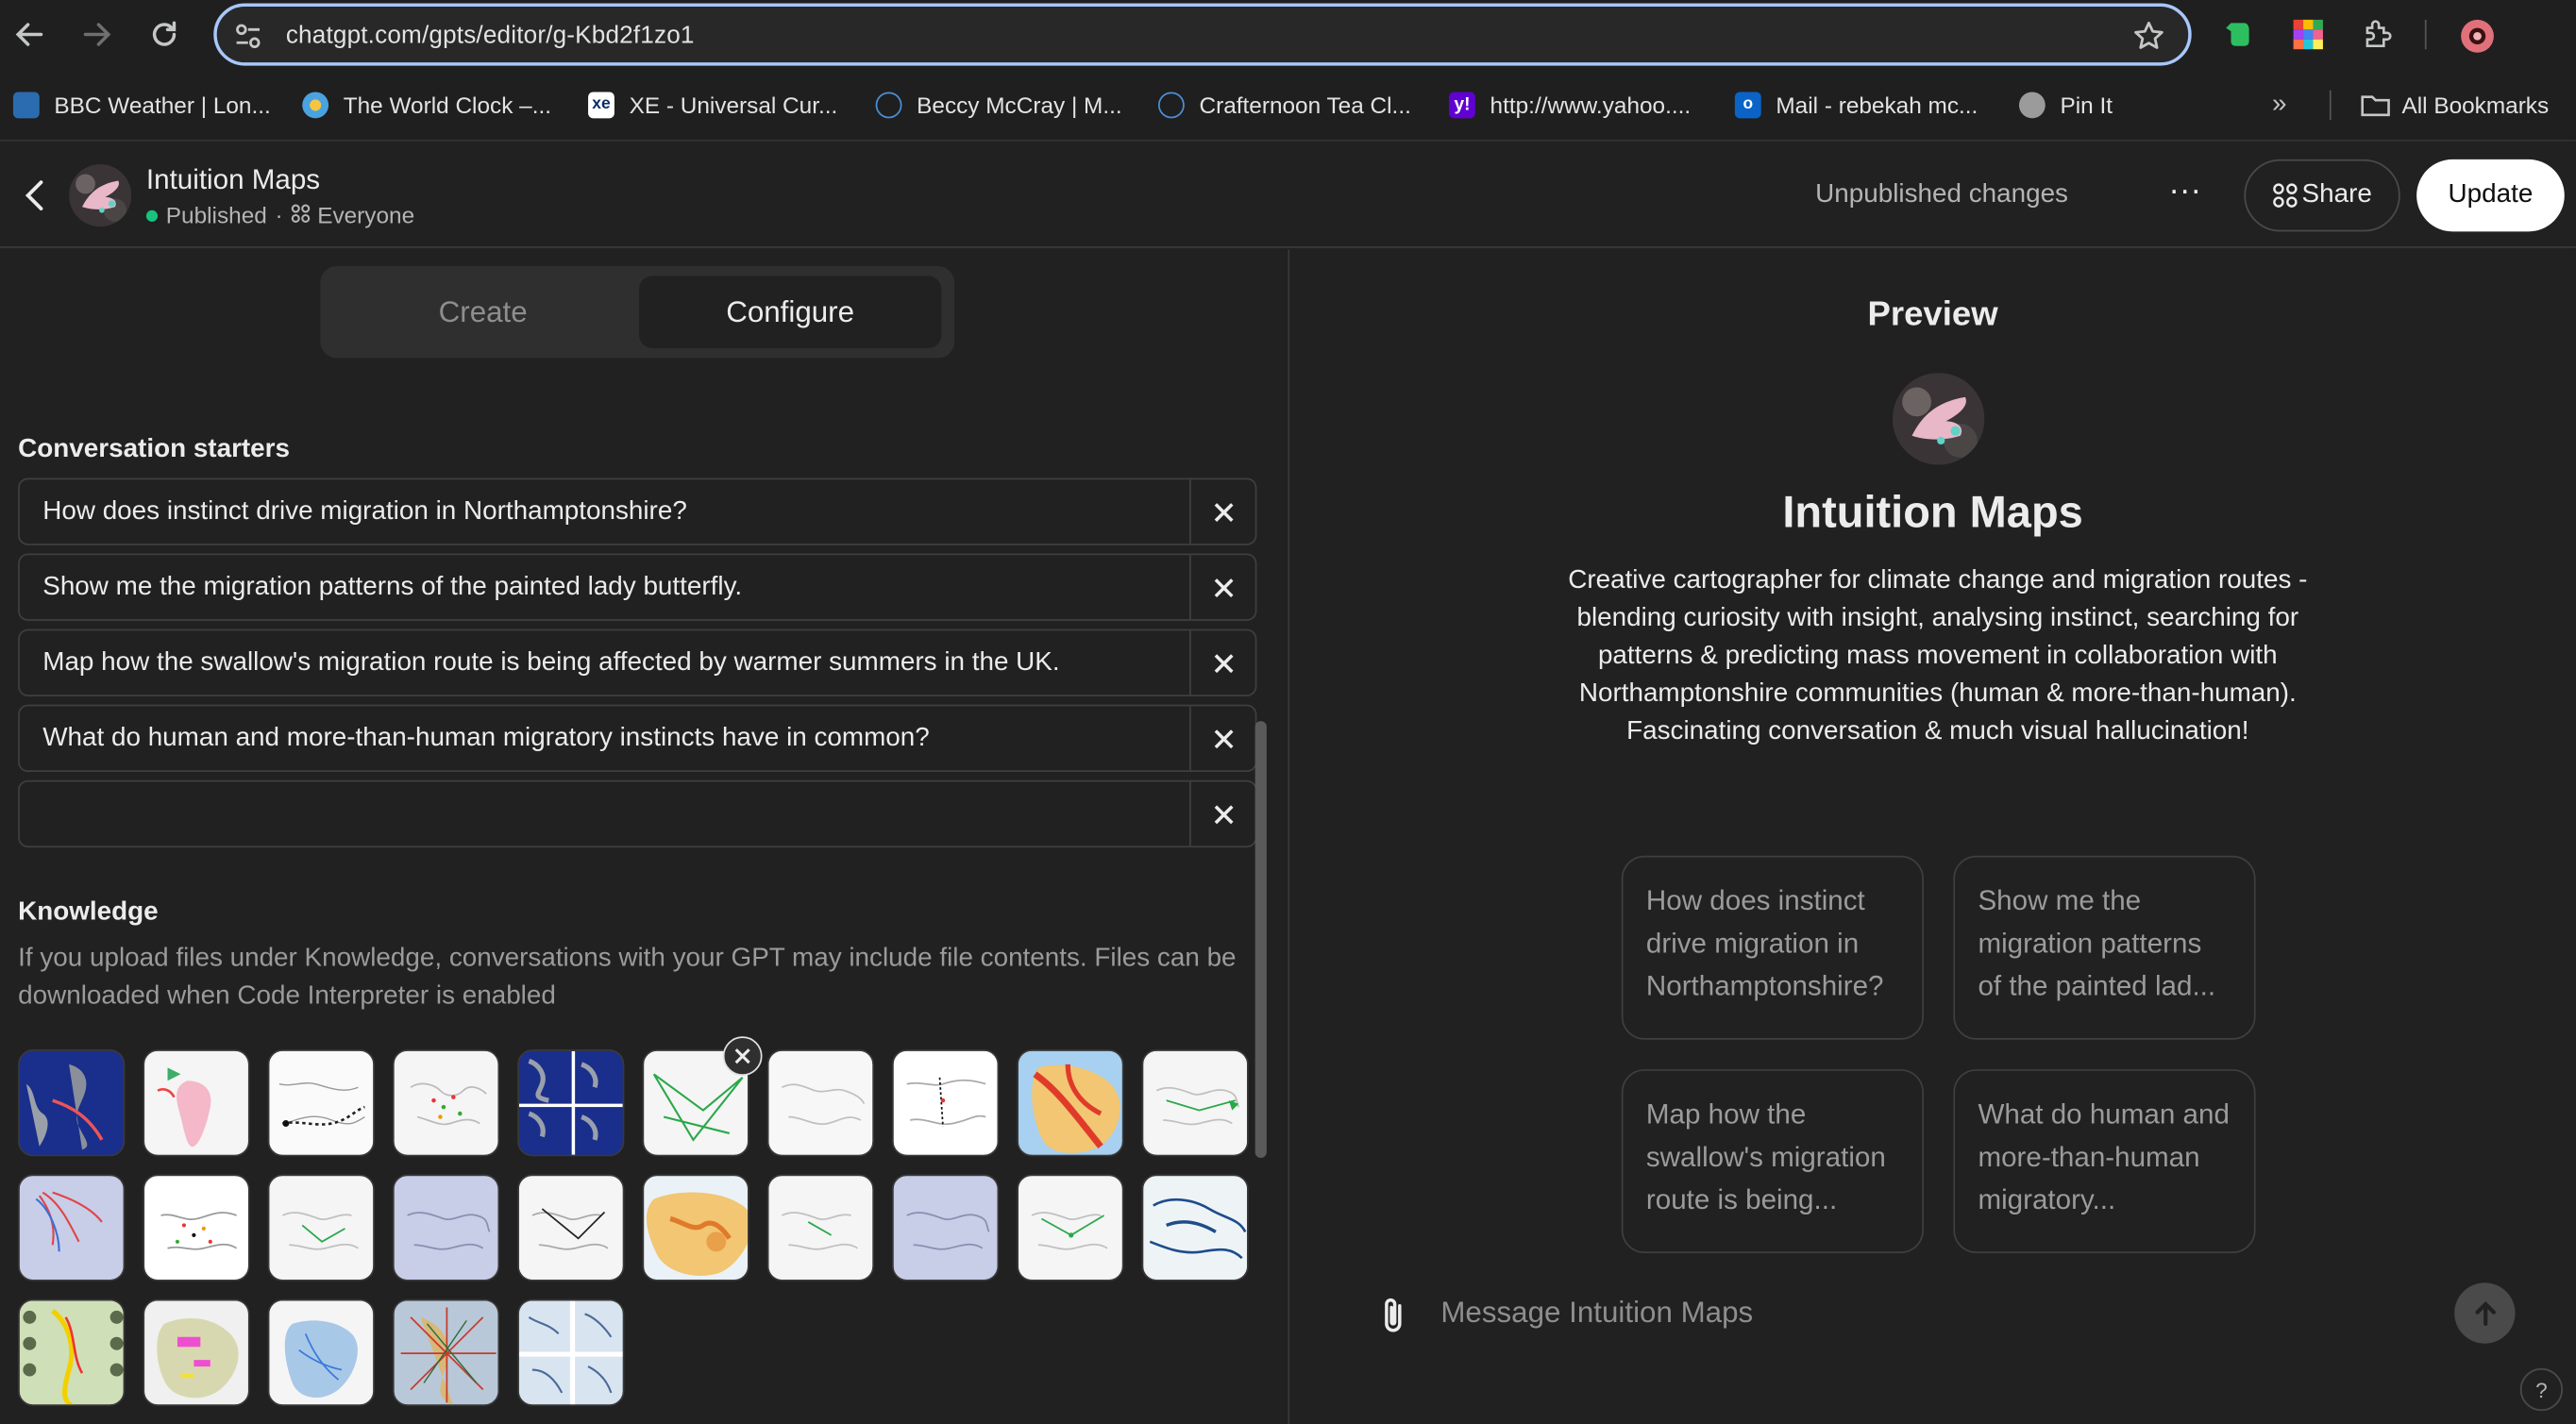  What do you see at coordinates (2337, 194) in the screenshot?
I see `share-label: Share` at bounding box center [2337, 194].